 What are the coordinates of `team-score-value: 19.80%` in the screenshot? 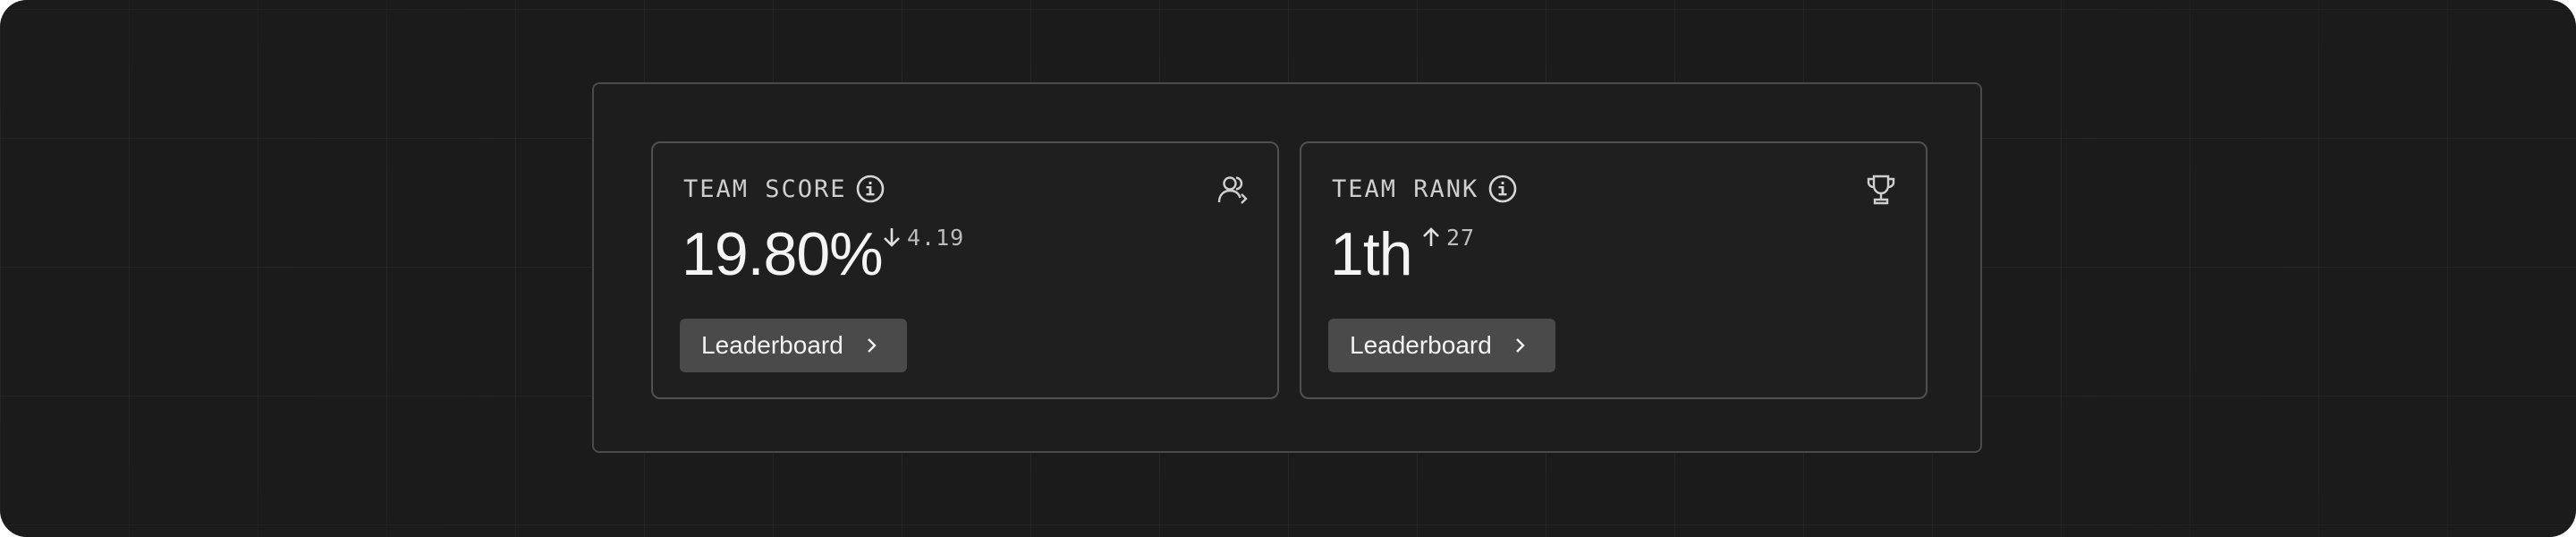 It's located at (783, 254).